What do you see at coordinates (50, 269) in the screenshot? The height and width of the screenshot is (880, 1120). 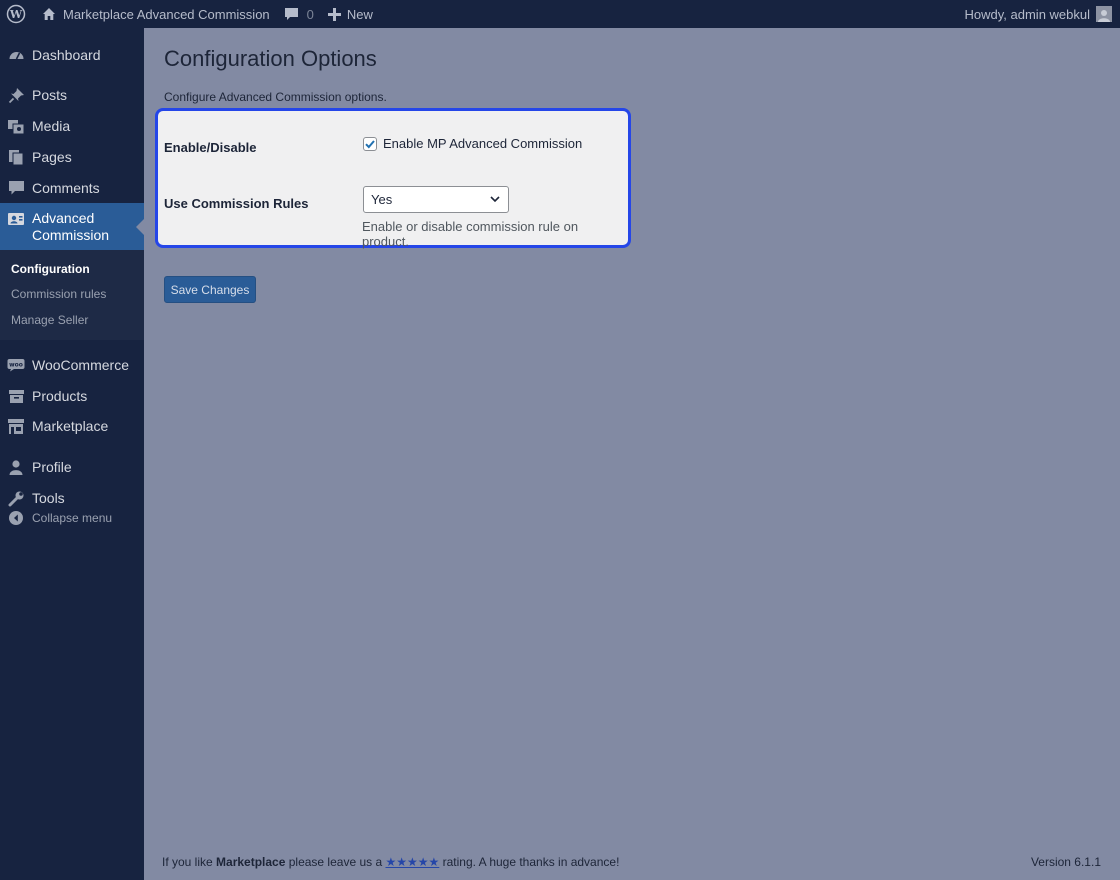 I see `submenu-item-configuration: Configuration` at bounding box center [50, 269].